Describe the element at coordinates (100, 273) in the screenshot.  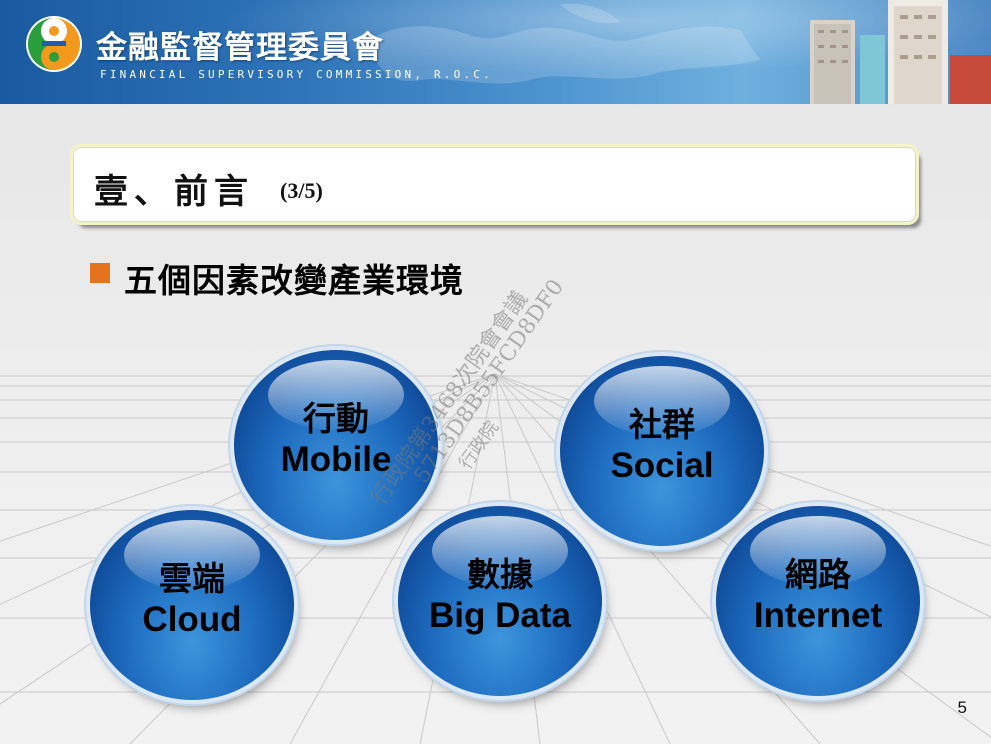
I see `bullet-square-icon` at that location.